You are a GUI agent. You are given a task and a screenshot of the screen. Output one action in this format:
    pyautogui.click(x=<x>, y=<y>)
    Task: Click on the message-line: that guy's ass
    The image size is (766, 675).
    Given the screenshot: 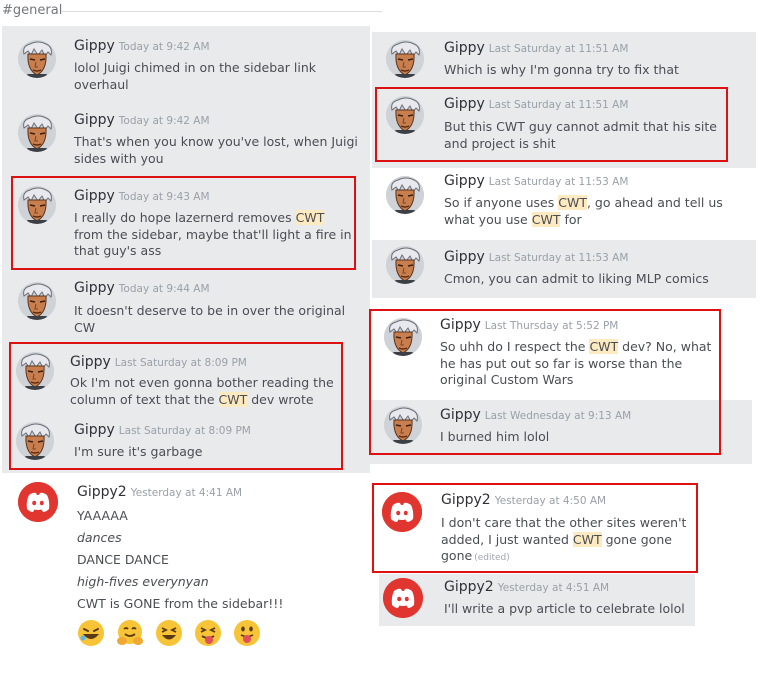 What is the action you would take?
    pyautogui.click(x=118, y=250)
    